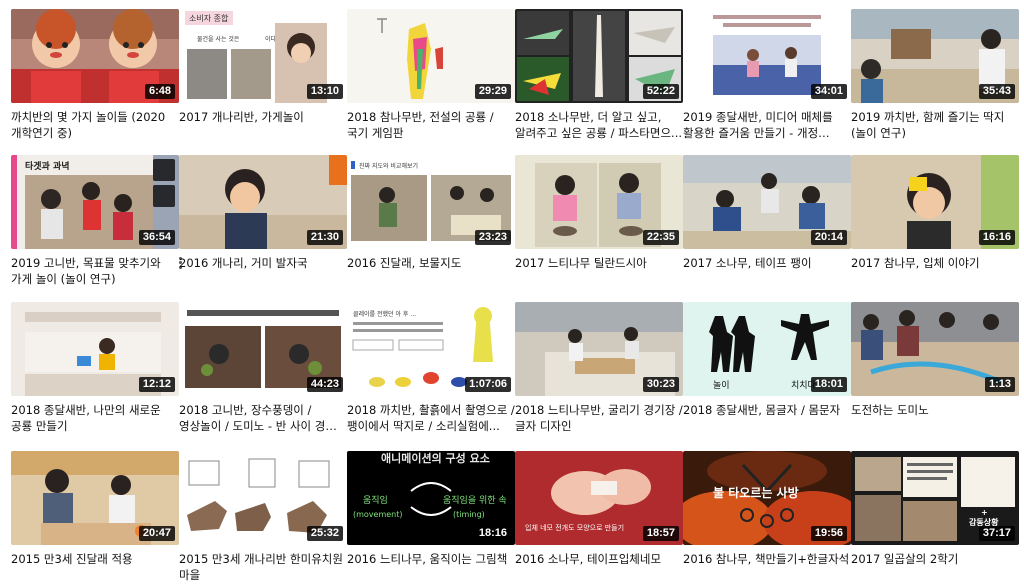  I want to click on video-duration: 52:22, so click(660, 91).